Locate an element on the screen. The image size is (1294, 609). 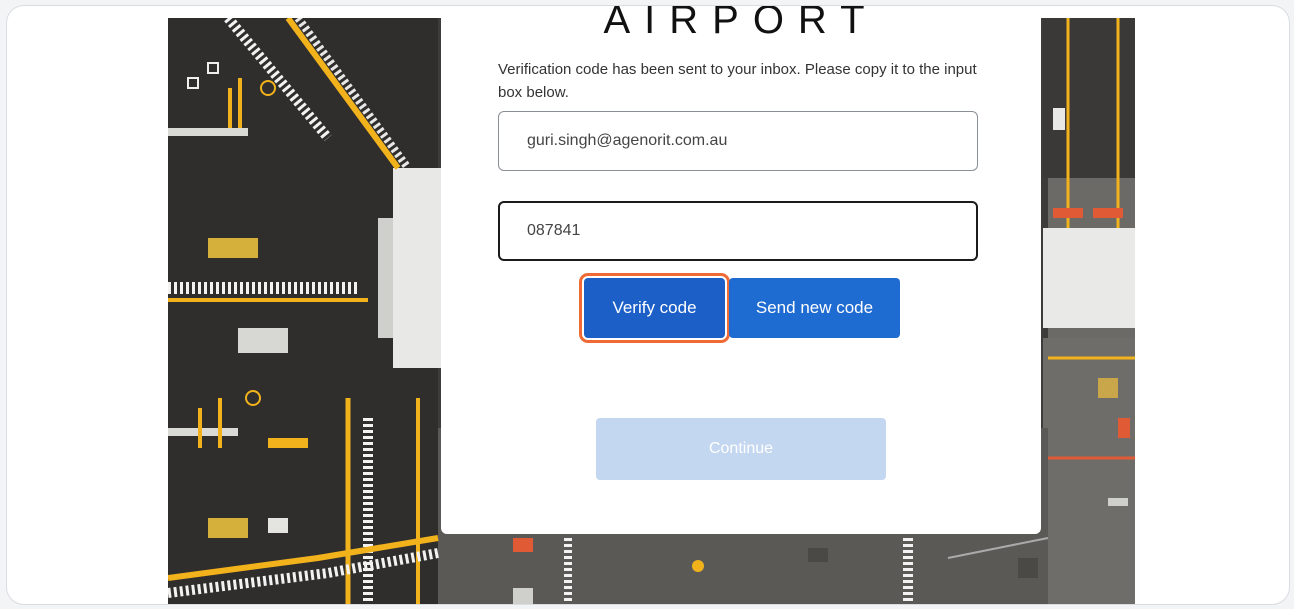
airport-logo: AIRPORT is located at coordinates (741, 26).